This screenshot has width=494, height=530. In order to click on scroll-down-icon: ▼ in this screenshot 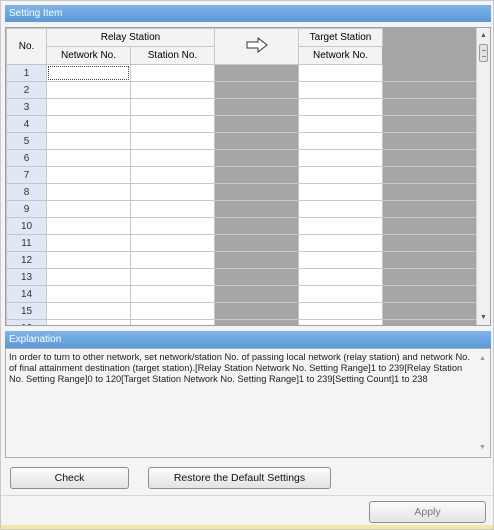, I will do `click(483, 317)`.